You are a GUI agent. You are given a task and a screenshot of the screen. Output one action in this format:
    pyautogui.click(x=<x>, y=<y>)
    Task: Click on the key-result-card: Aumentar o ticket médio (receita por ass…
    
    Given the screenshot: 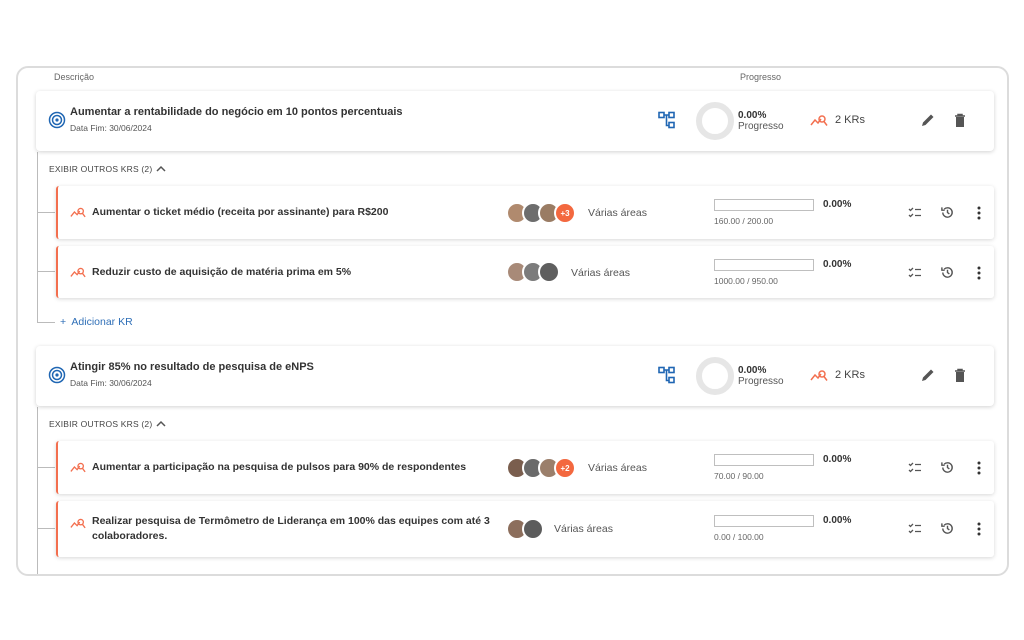 What is the action you would take?
    pyautogui.click(x=525, y=212)
    